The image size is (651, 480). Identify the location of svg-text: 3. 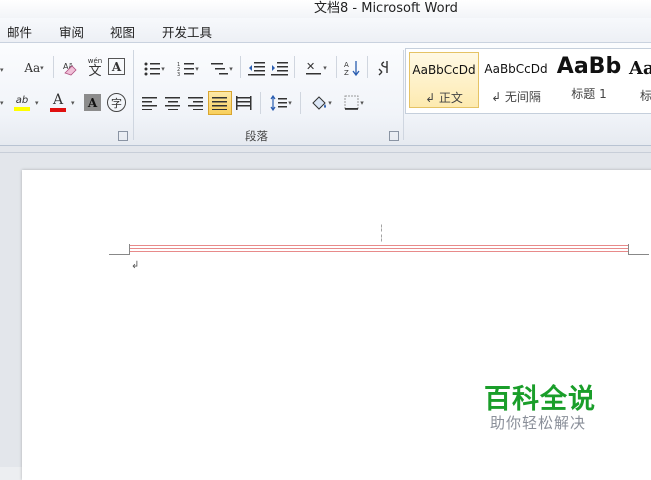
(178, 74).